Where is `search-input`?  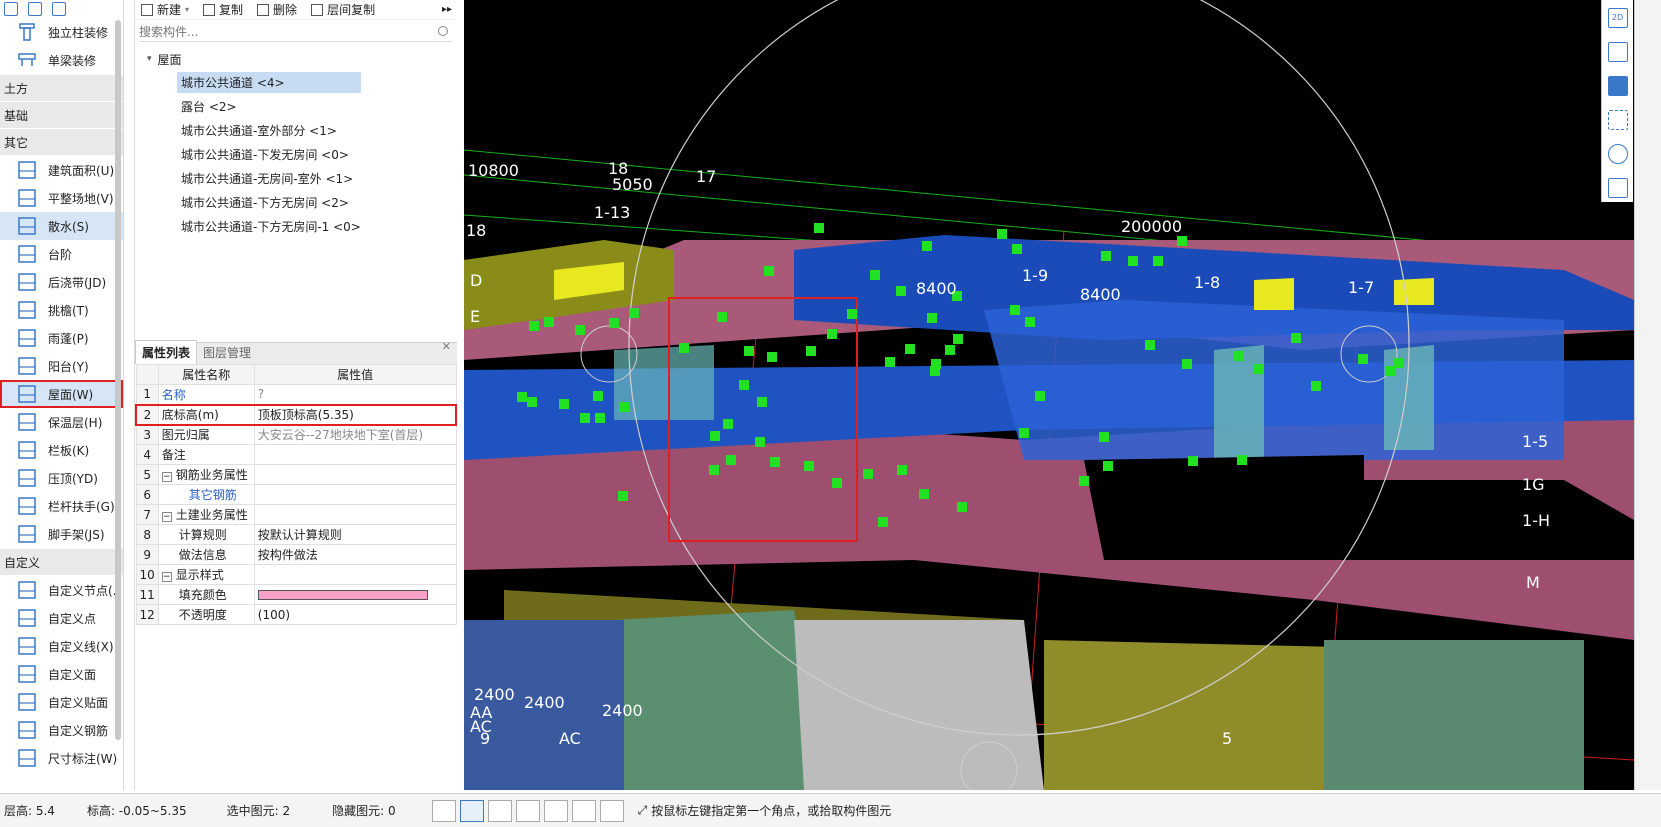 search-input is located at coordinates (284, 31).